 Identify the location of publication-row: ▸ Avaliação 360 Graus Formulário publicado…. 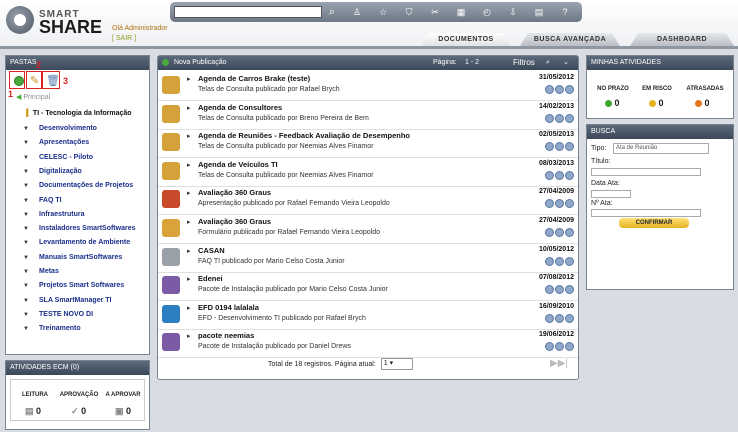
(368, 229).